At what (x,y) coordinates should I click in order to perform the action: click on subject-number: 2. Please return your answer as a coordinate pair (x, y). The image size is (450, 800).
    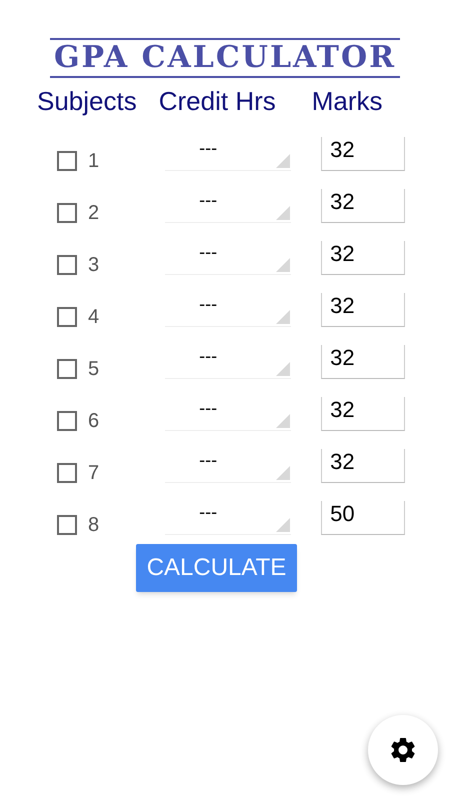
    Looking at the image, I should click on (94, 213).